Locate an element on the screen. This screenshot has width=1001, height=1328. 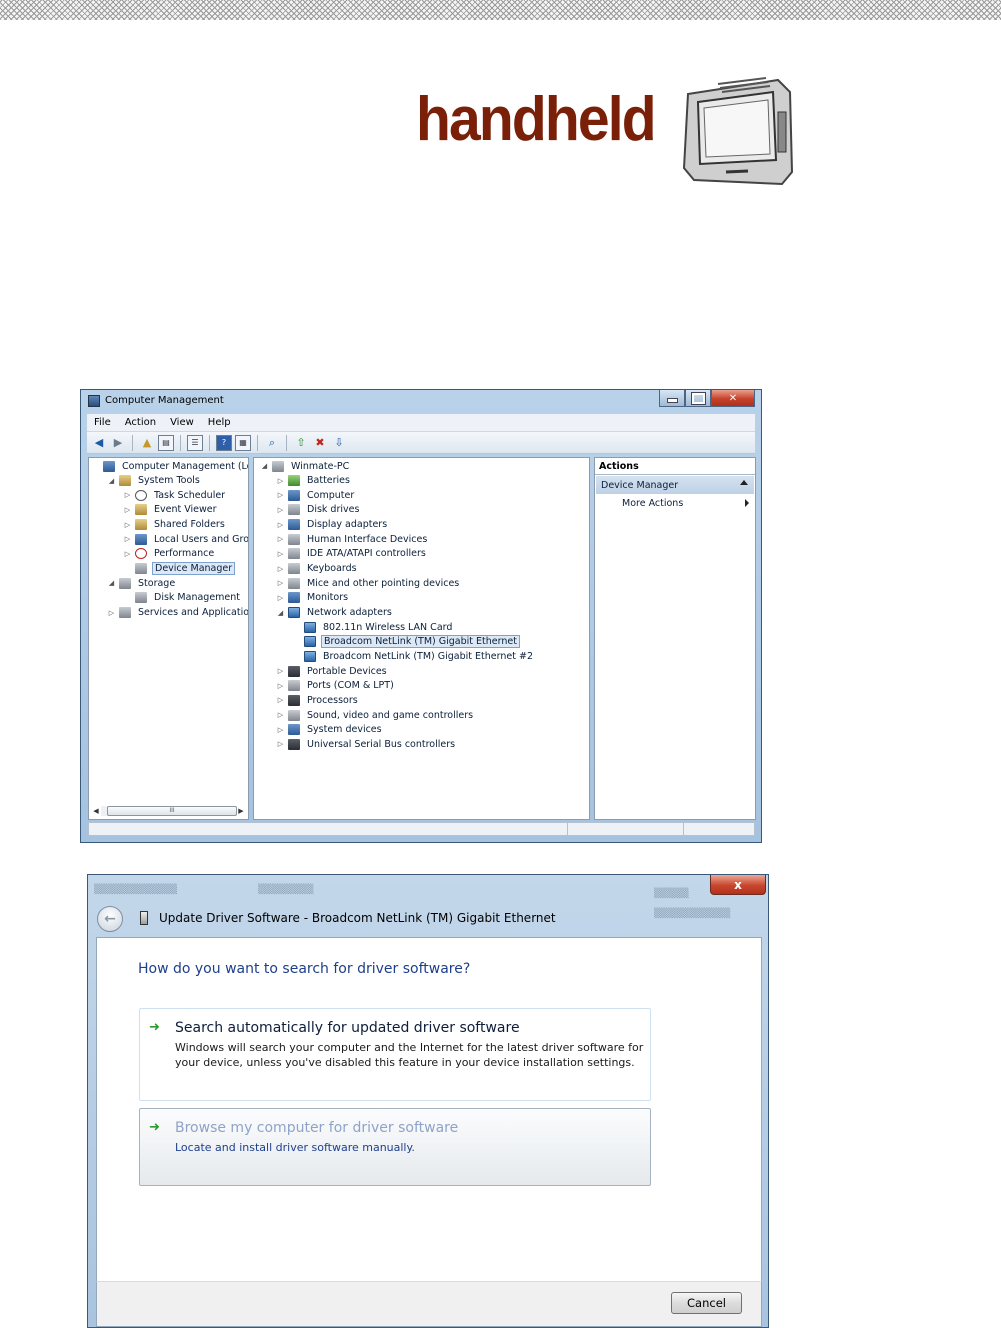
tree-item: 802.11n Wireless LAN Card is located at coordinates (373, 627).